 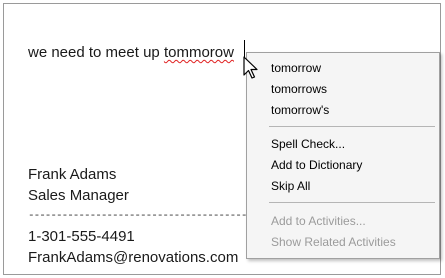 I want to click on signature-title: Sales Manager, so click(x=78, y=195).